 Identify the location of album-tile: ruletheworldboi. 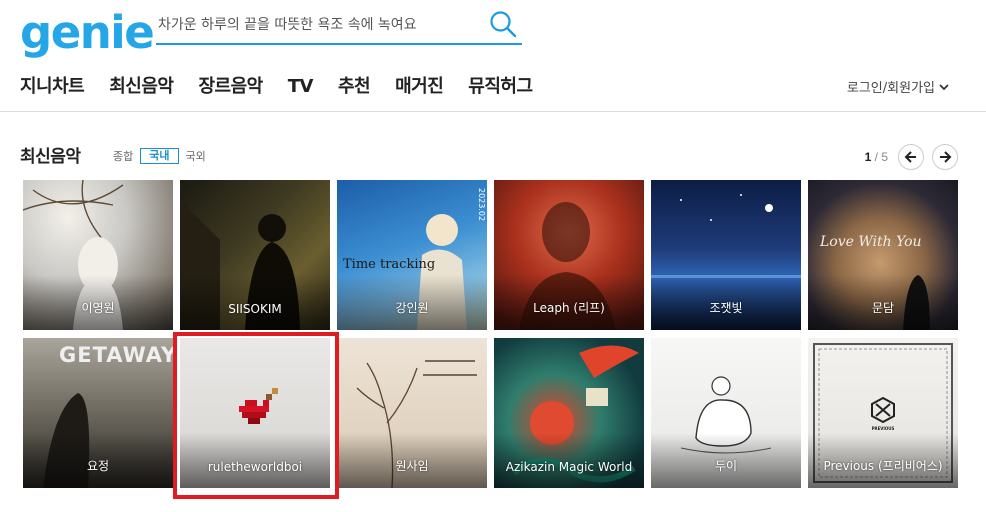
(255, 413).